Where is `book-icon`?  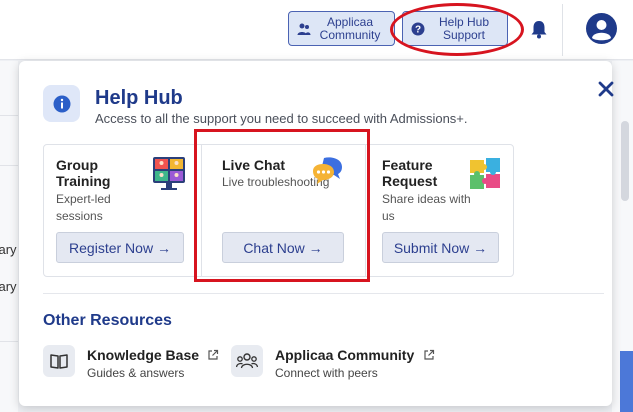
book-icon is located at coordinates (59, 361).